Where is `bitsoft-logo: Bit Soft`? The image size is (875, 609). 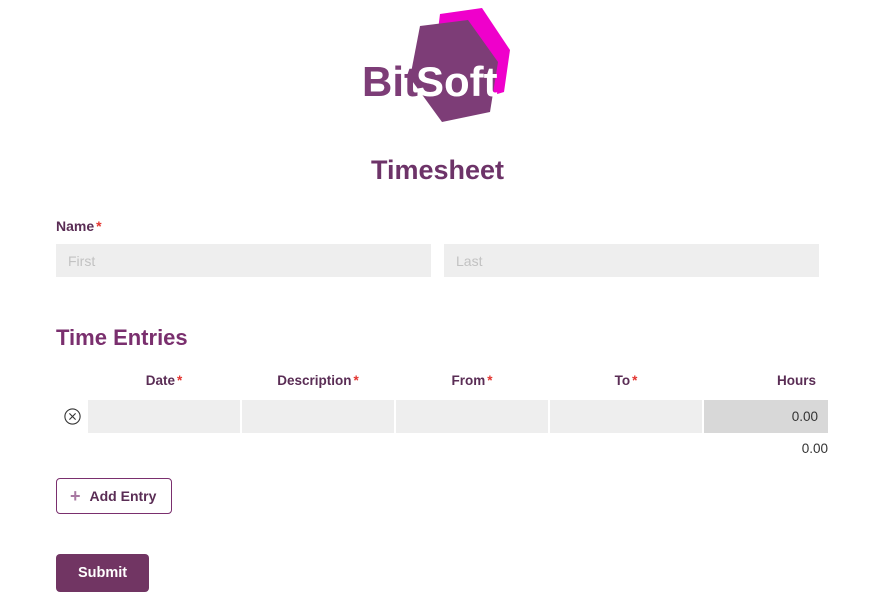 bitsoft-logo: Bit Soft is located at coordinates (438, 69).